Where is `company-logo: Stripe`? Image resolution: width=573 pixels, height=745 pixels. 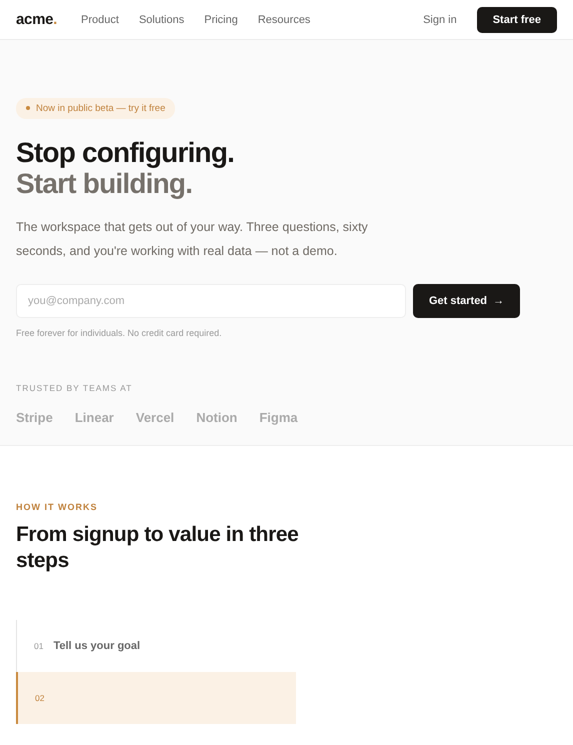 company-logo: Stripe is located at coordinates (34, 417).